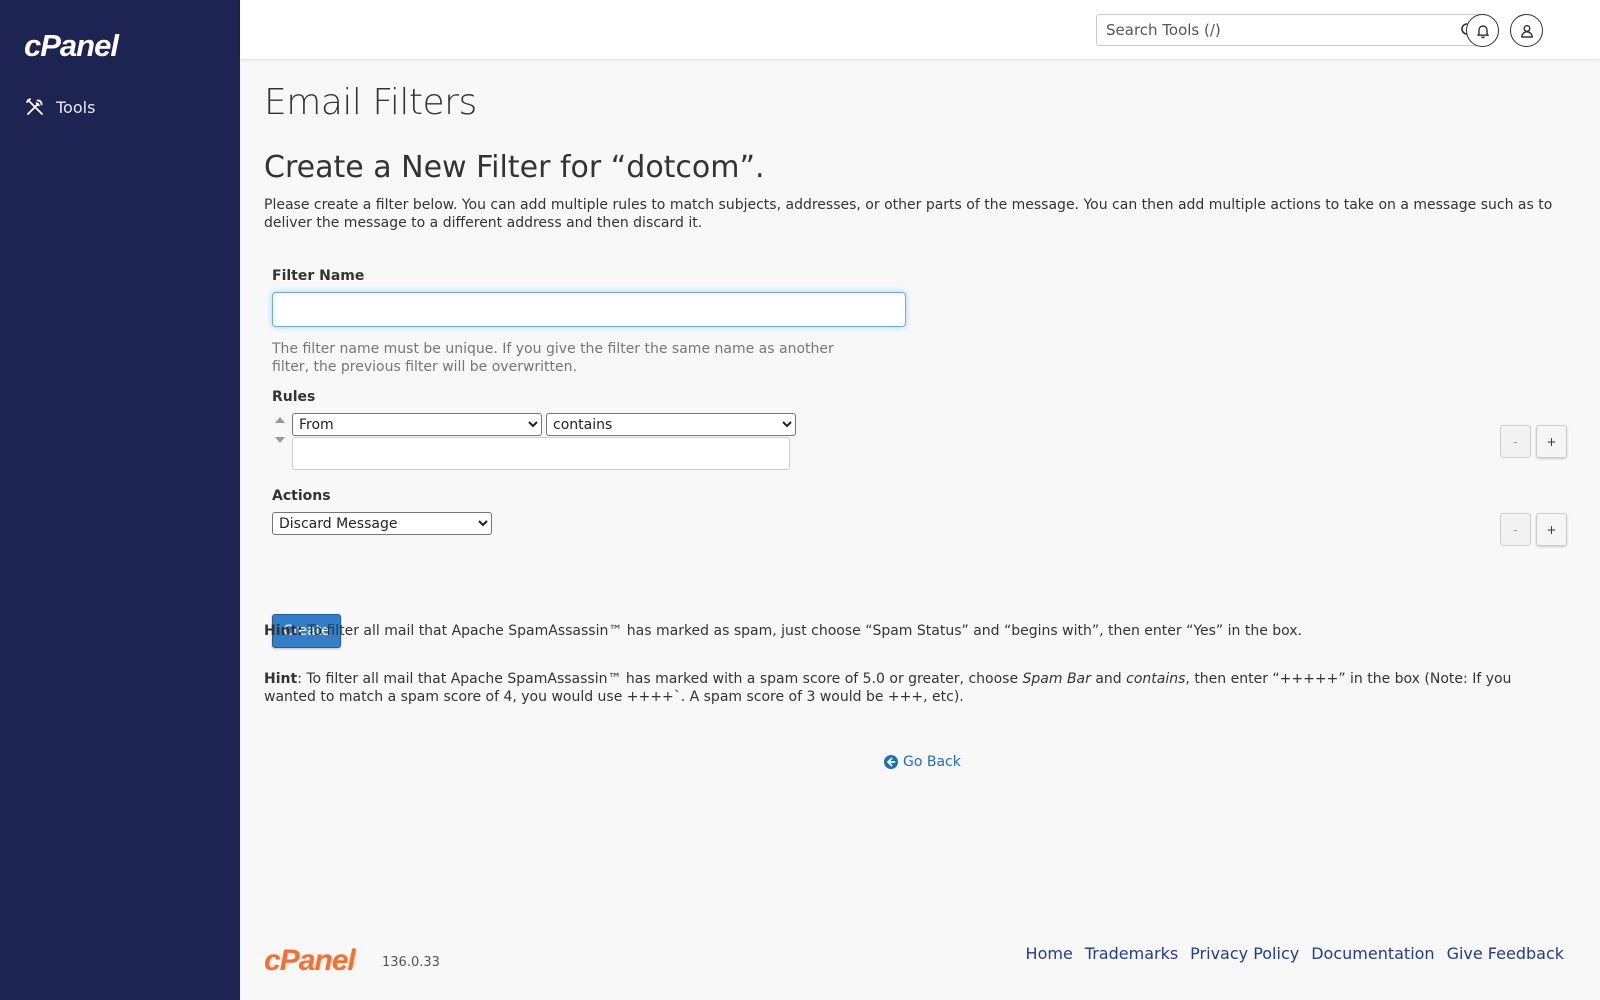 This screenshot has height=1000, width=1600. I want to click on rule-field-select: From, so click(417, 424).